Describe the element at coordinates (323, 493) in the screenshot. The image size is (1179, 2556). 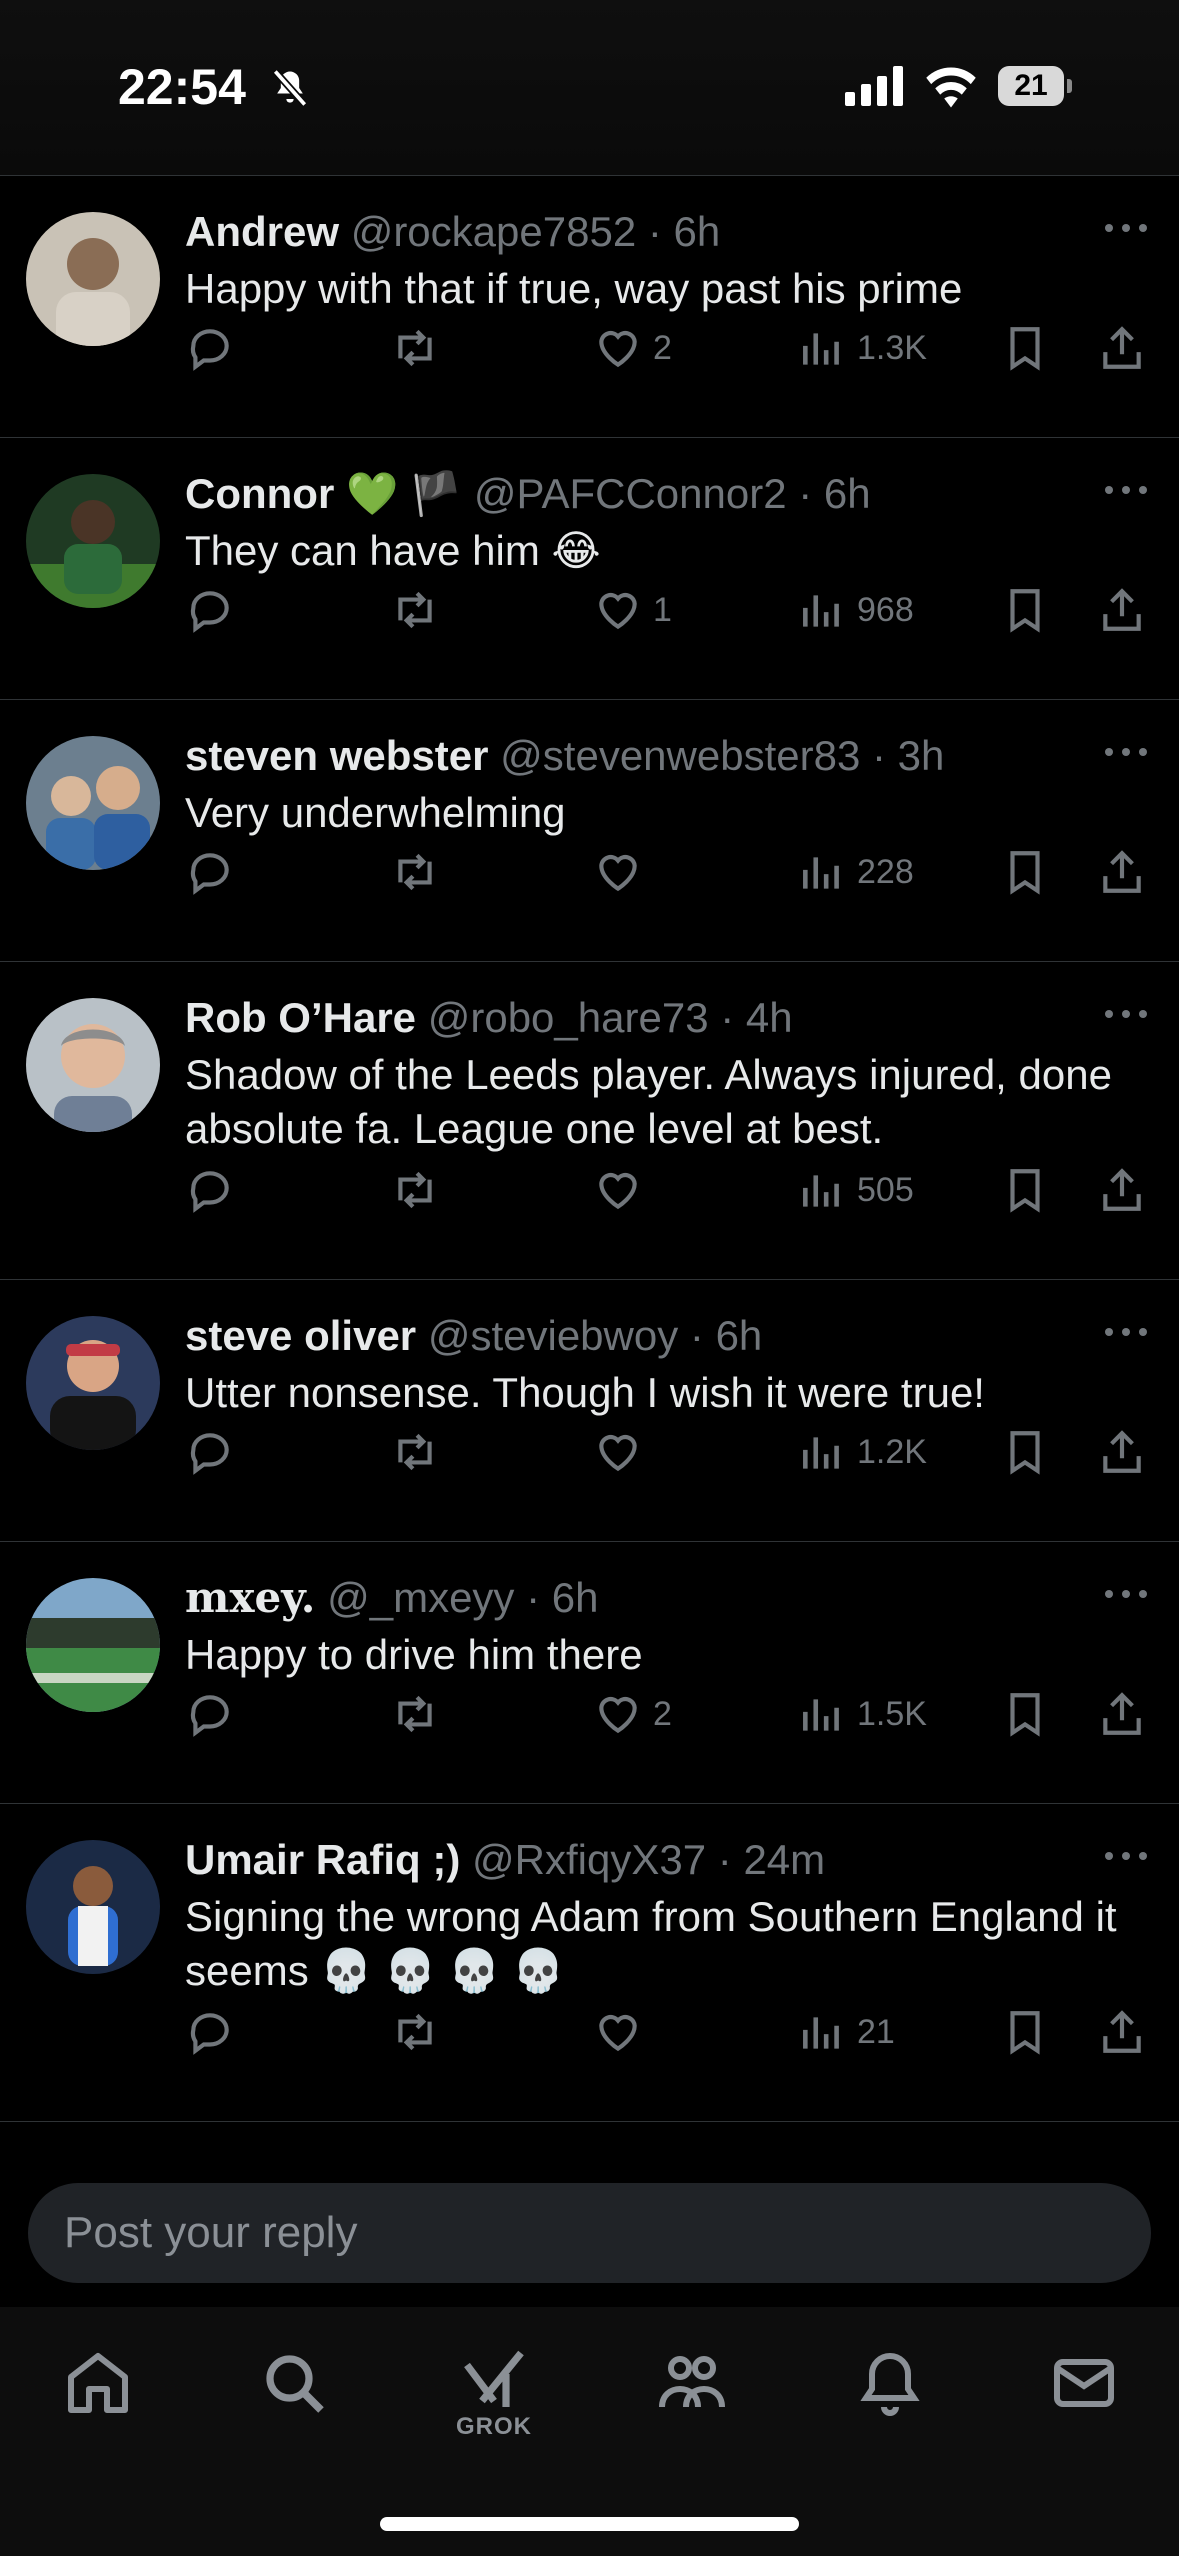
I see `display-name: Connor 💚 🏴` at that location.